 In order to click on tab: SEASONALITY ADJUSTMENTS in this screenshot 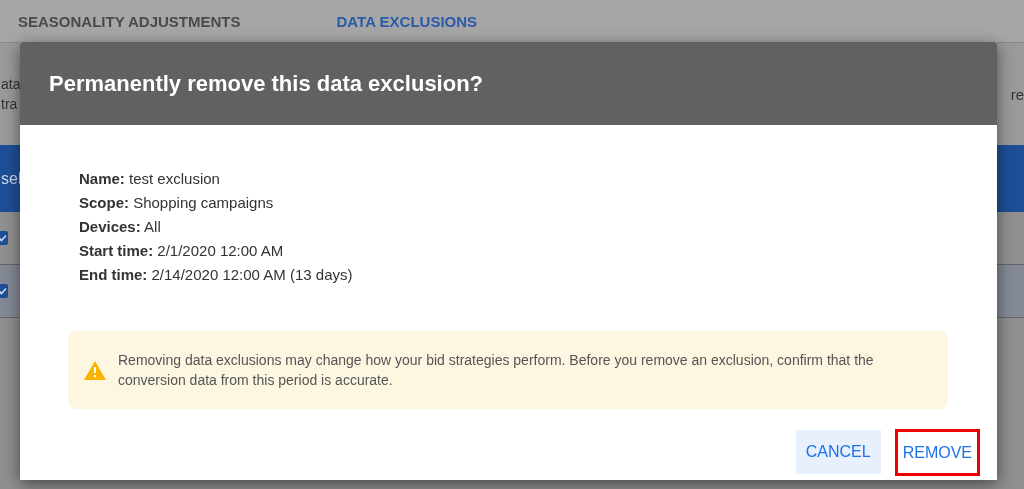, I will do `click(129, 21)`.